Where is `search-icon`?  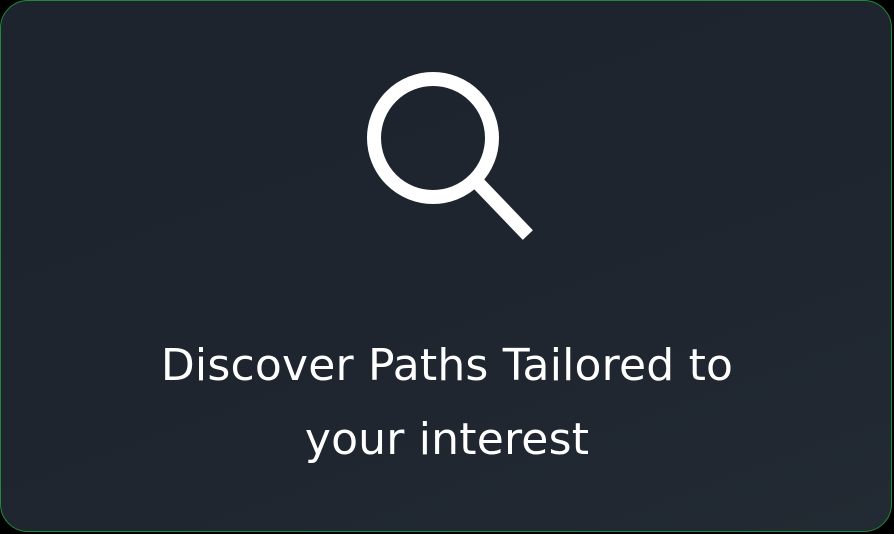 search-icon is located at coordinates (447, 155).